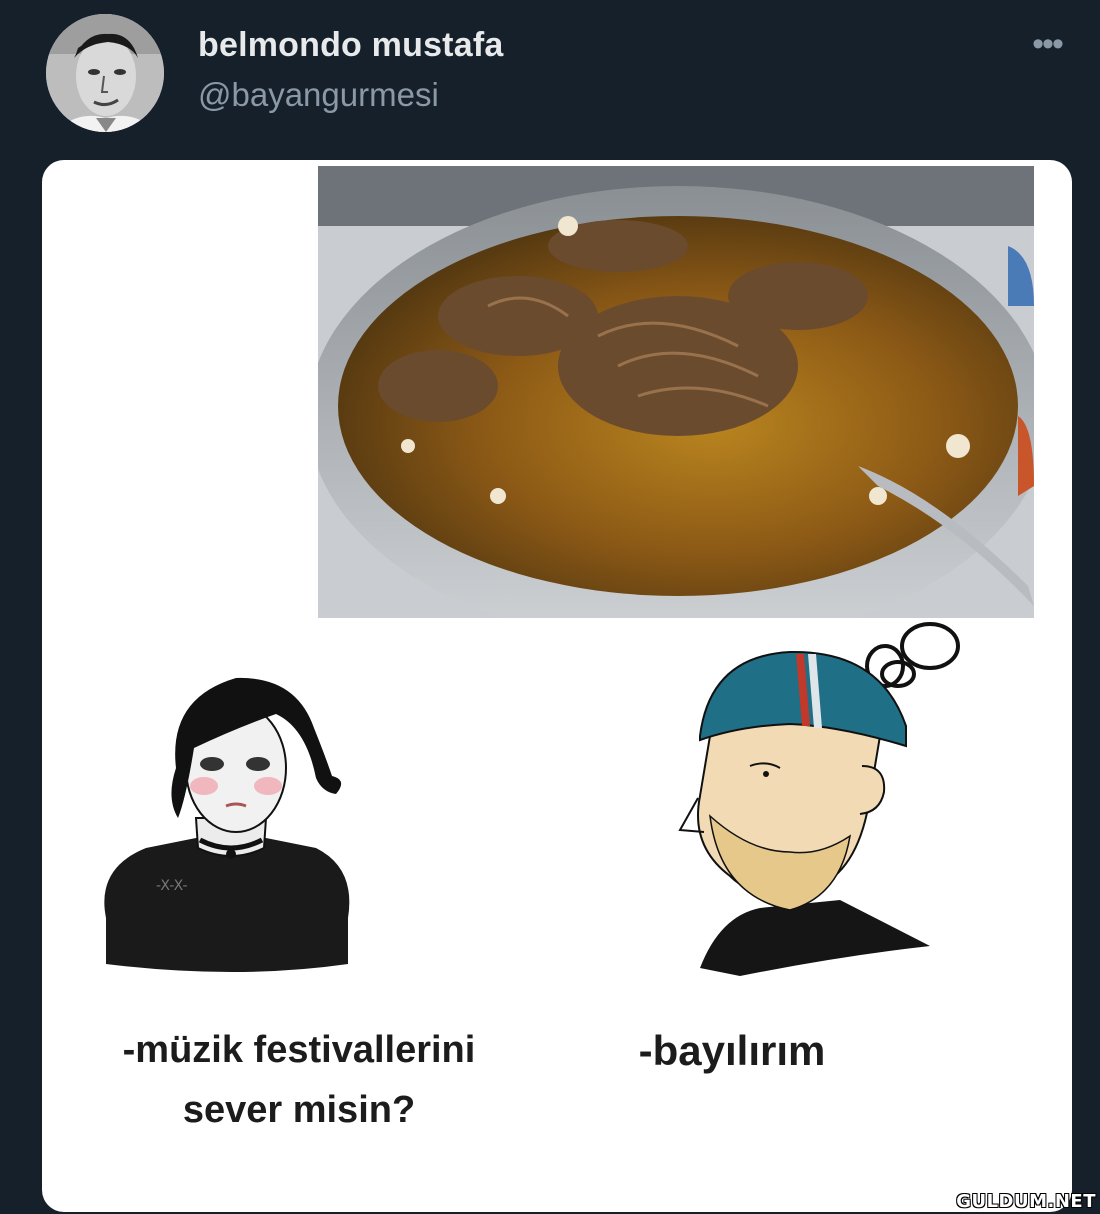 The width and height of the screenshot is (1100, 1214). I want to click on caption-question: -müzik festivallerini sever misin?, so click(299, 1080).